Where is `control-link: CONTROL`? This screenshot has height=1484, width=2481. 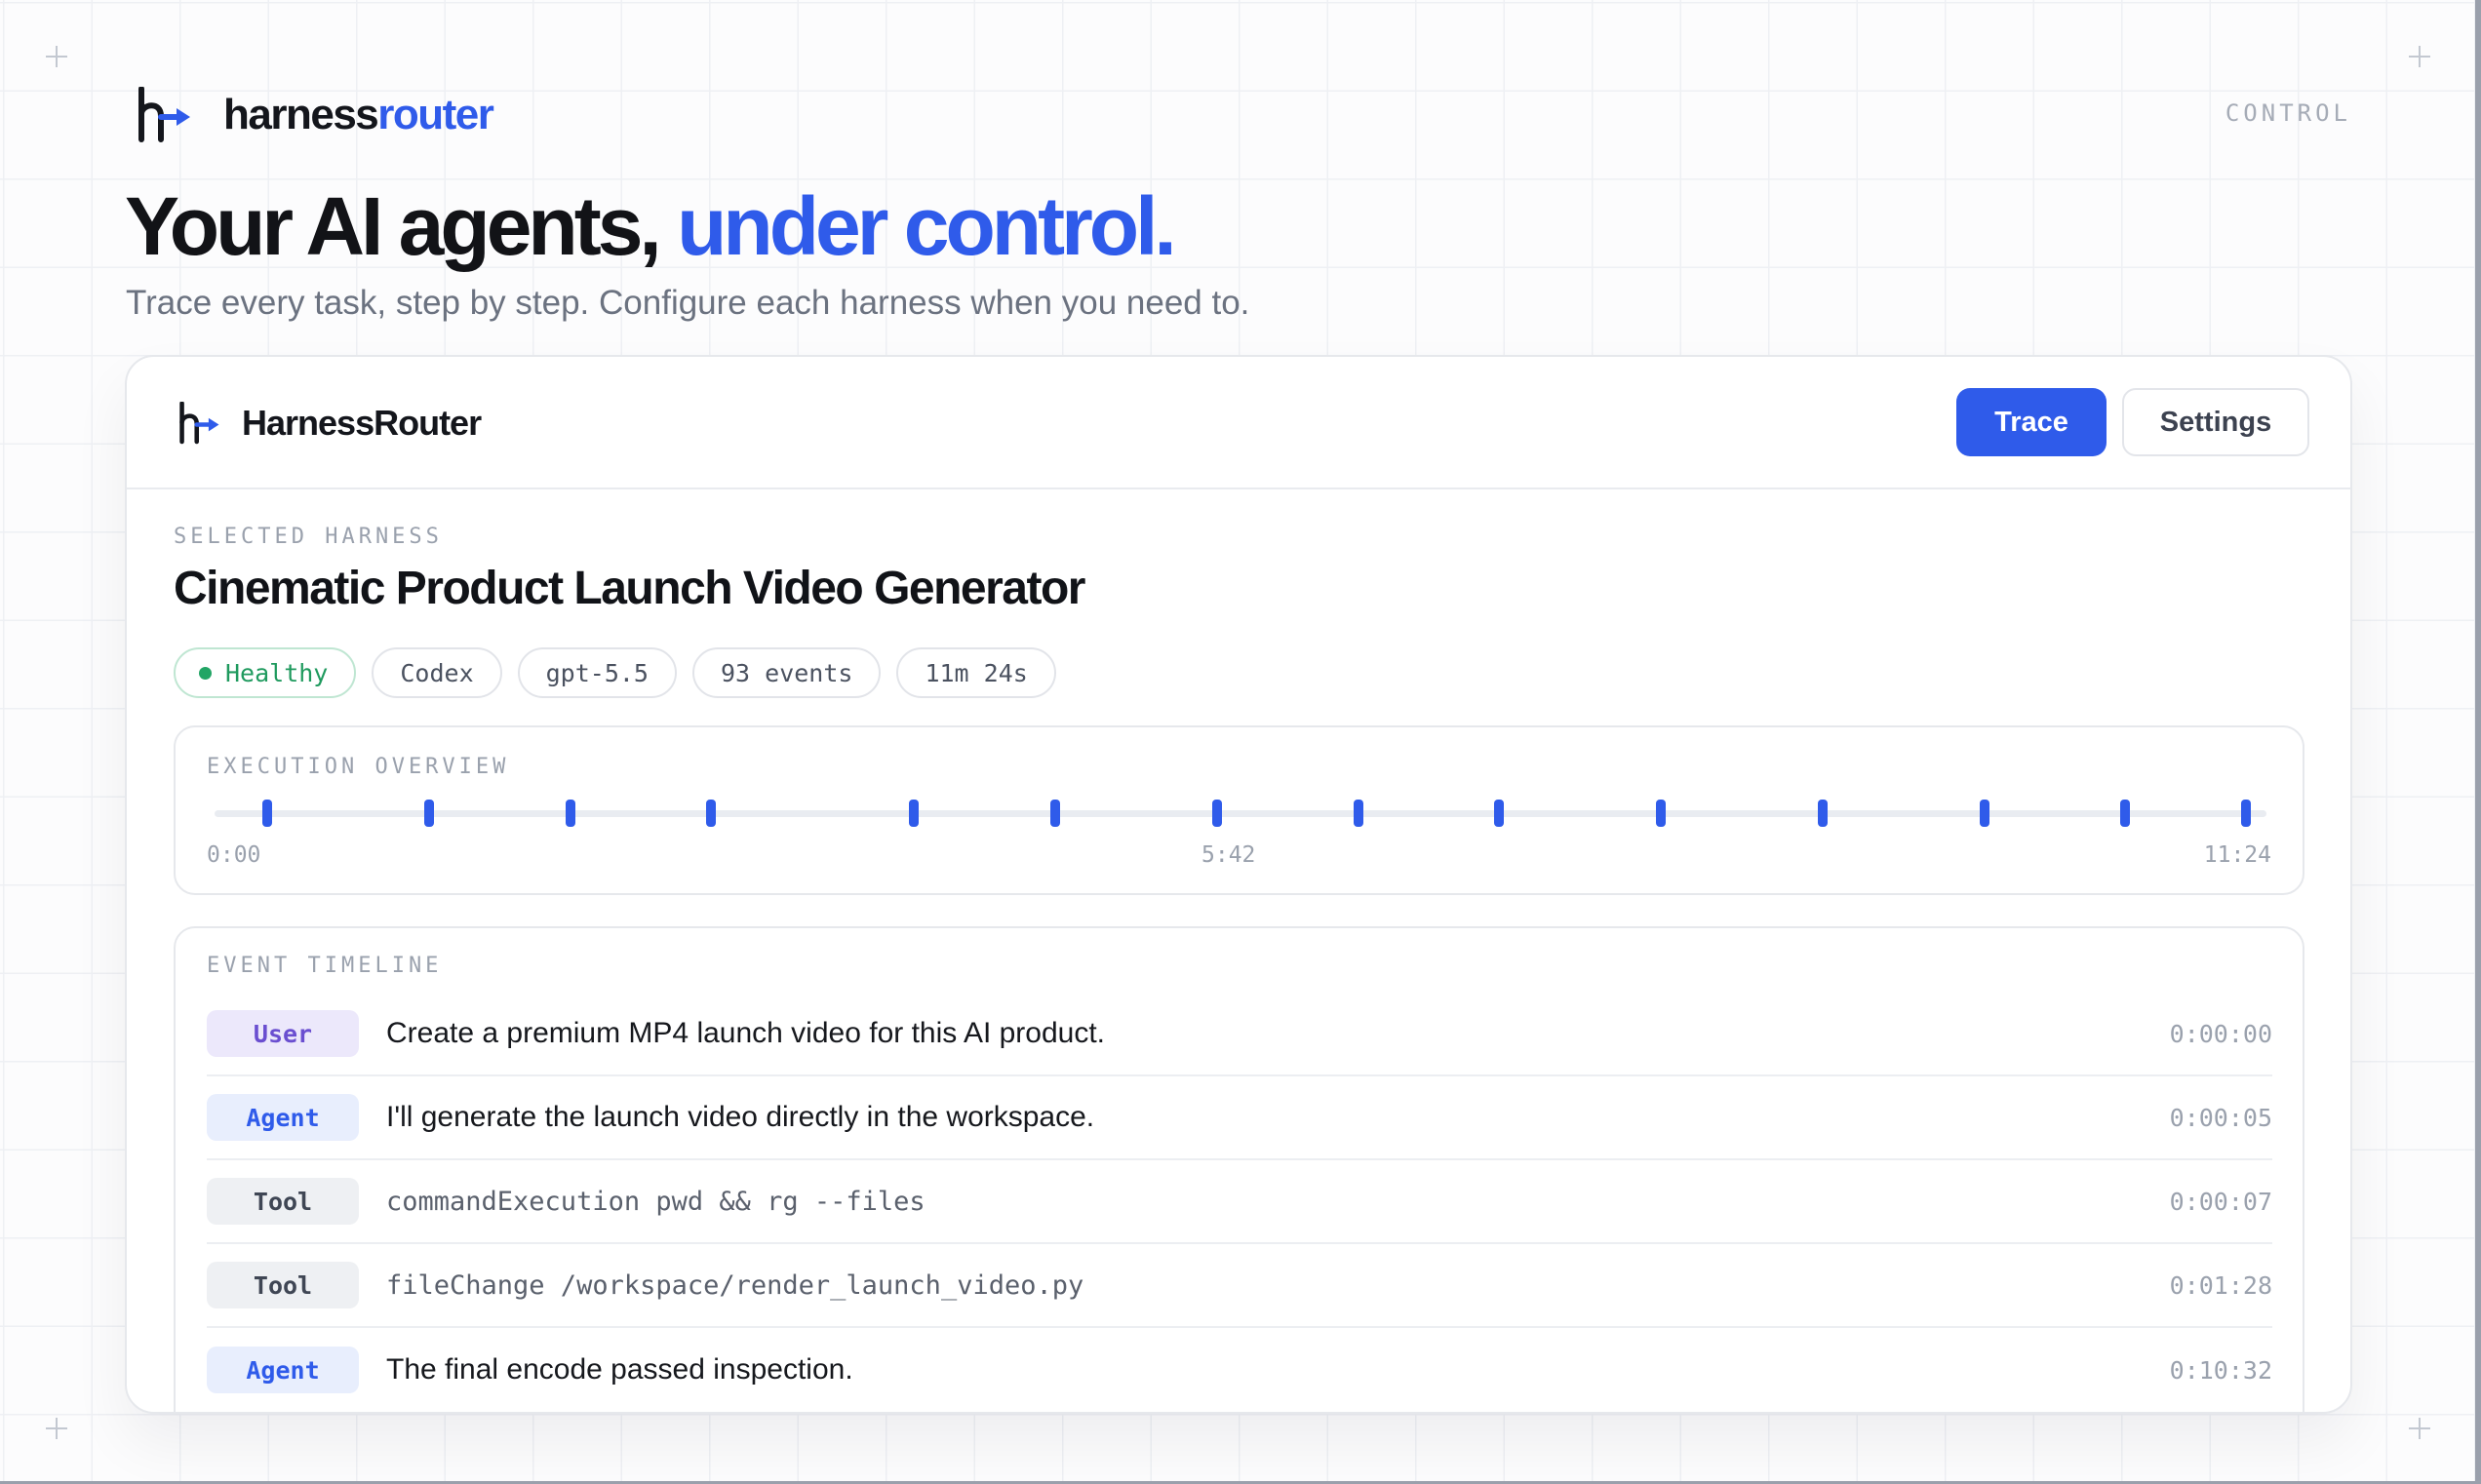 control-link: CONTROL is located at coordinates (2288, 113).